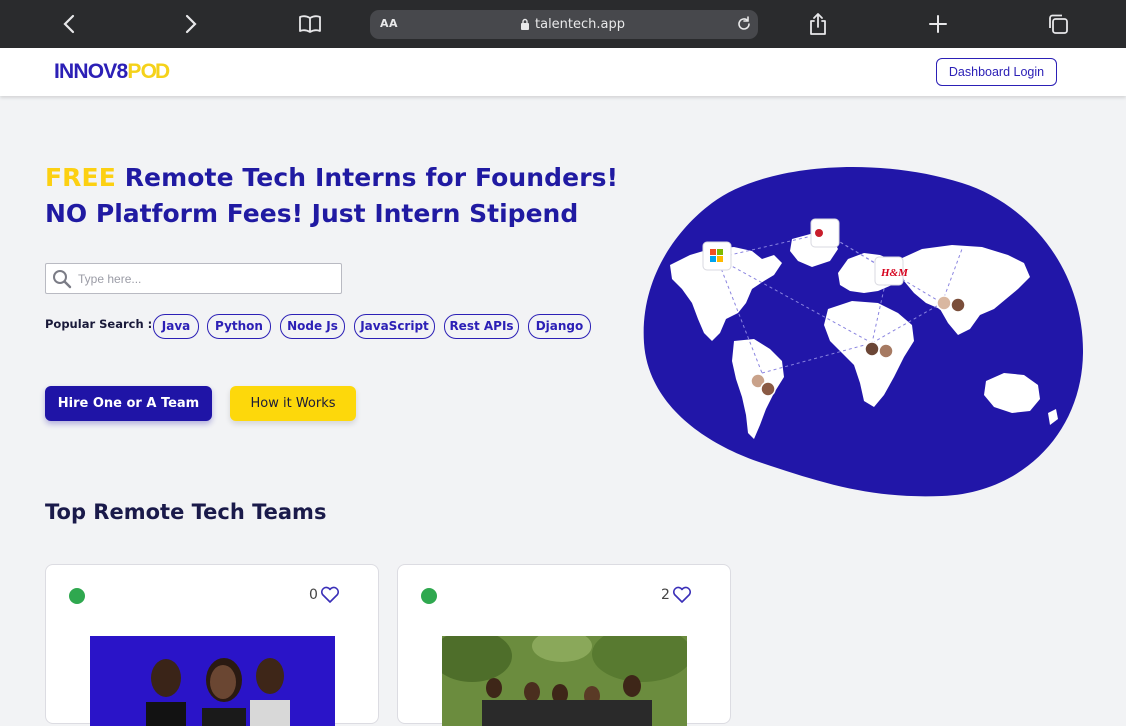 The image size is (1126, 726). I want to click on logo-text-accent-2: OD, so click(155, 71).